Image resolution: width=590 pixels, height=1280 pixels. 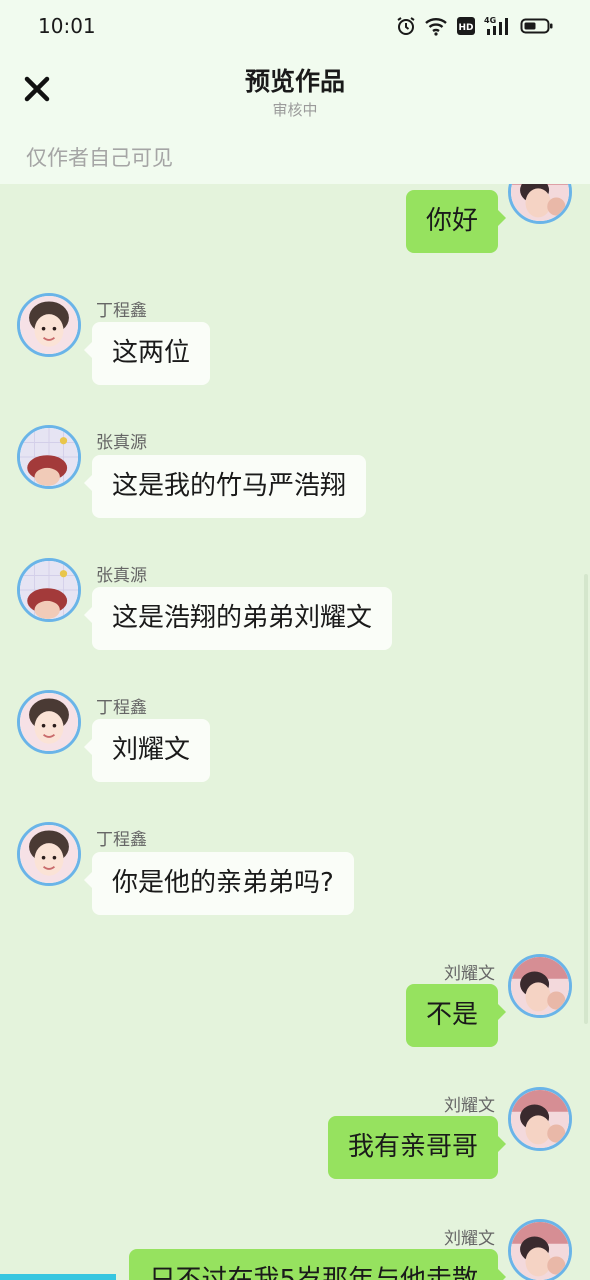 I want to click on message-bubble: 这两位, so click(x=147, y=353).